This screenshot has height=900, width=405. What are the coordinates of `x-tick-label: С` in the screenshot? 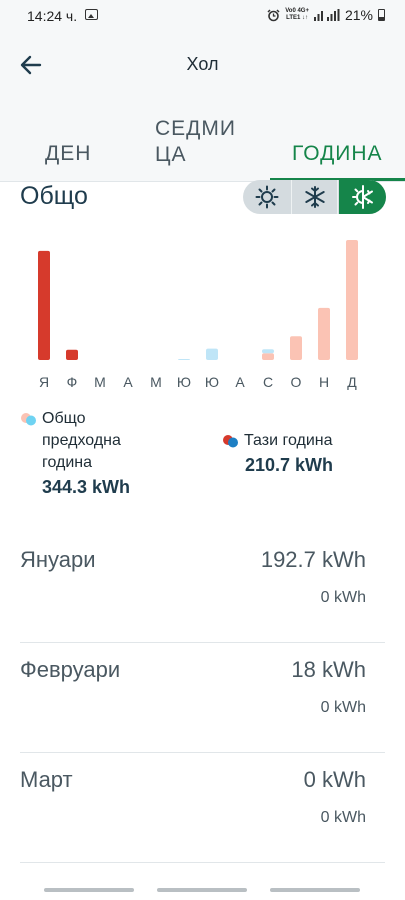 It's located at (268, 382).